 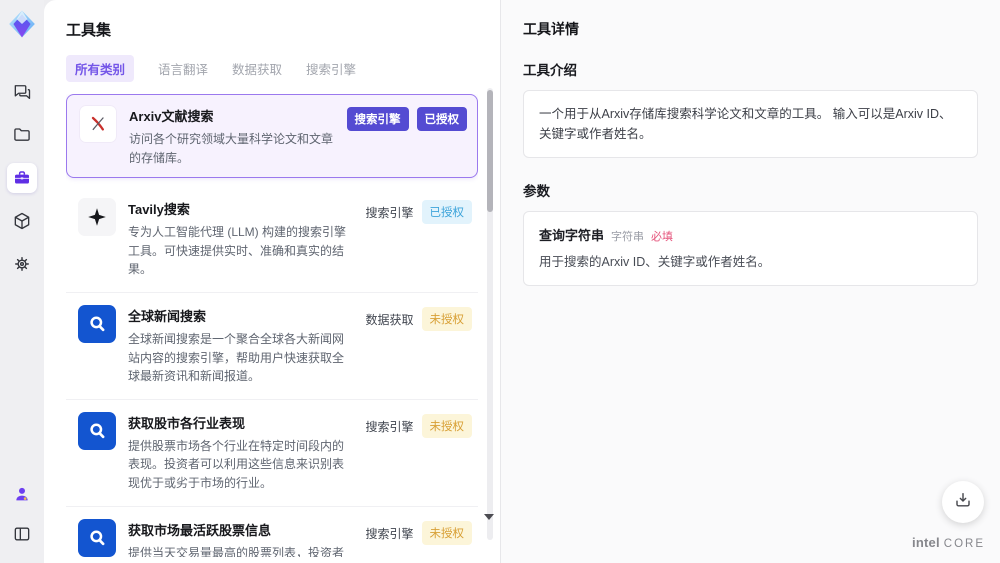 I want to click on tab-2: 数据获取, so click(x=257, y=68).